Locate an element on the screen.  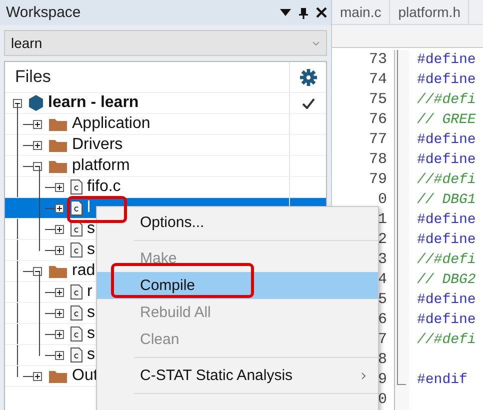
line-number: 6 is located at coordinates (382, 319).